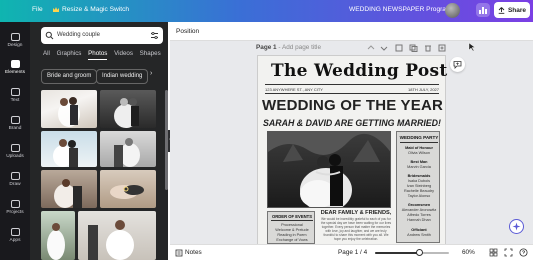  What do you see at coordinates (294, 89) in the screenshot?
I see `dateline-address: 123 ANYWHERE ST., ANY CITY` at bounding box center [294, 89].